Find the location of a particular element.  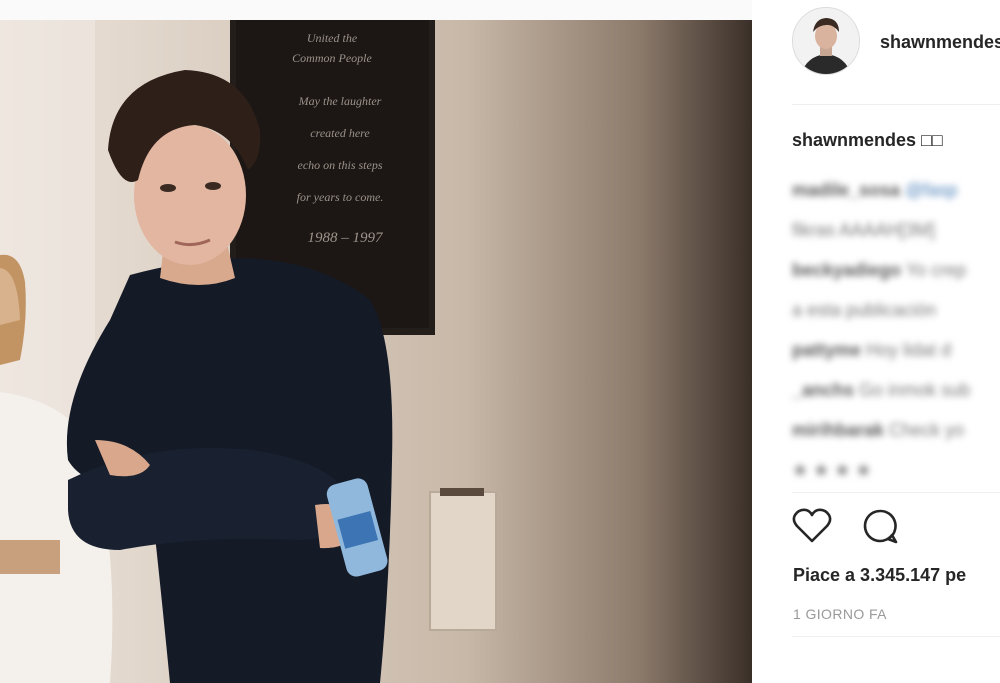

caption-username: shawnmendes is located at coordinates (854, 140).